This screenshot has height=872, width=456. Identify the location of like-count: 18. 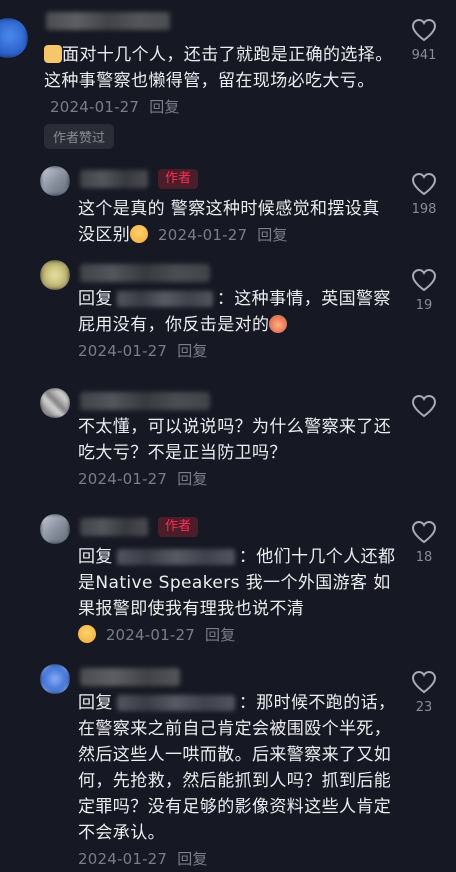
(424, 557).